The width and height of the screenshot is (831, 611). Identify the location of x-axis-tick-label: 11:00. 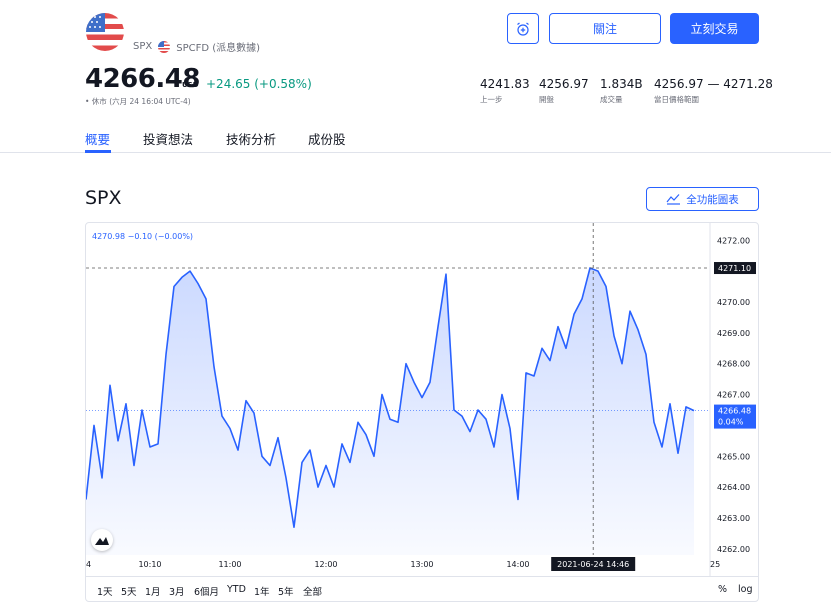
(229, 564).